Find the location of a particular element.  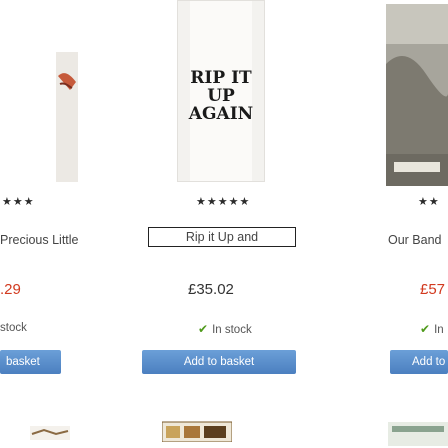

add-to-basket-button-1: basket is located at coordinates (30, 362).